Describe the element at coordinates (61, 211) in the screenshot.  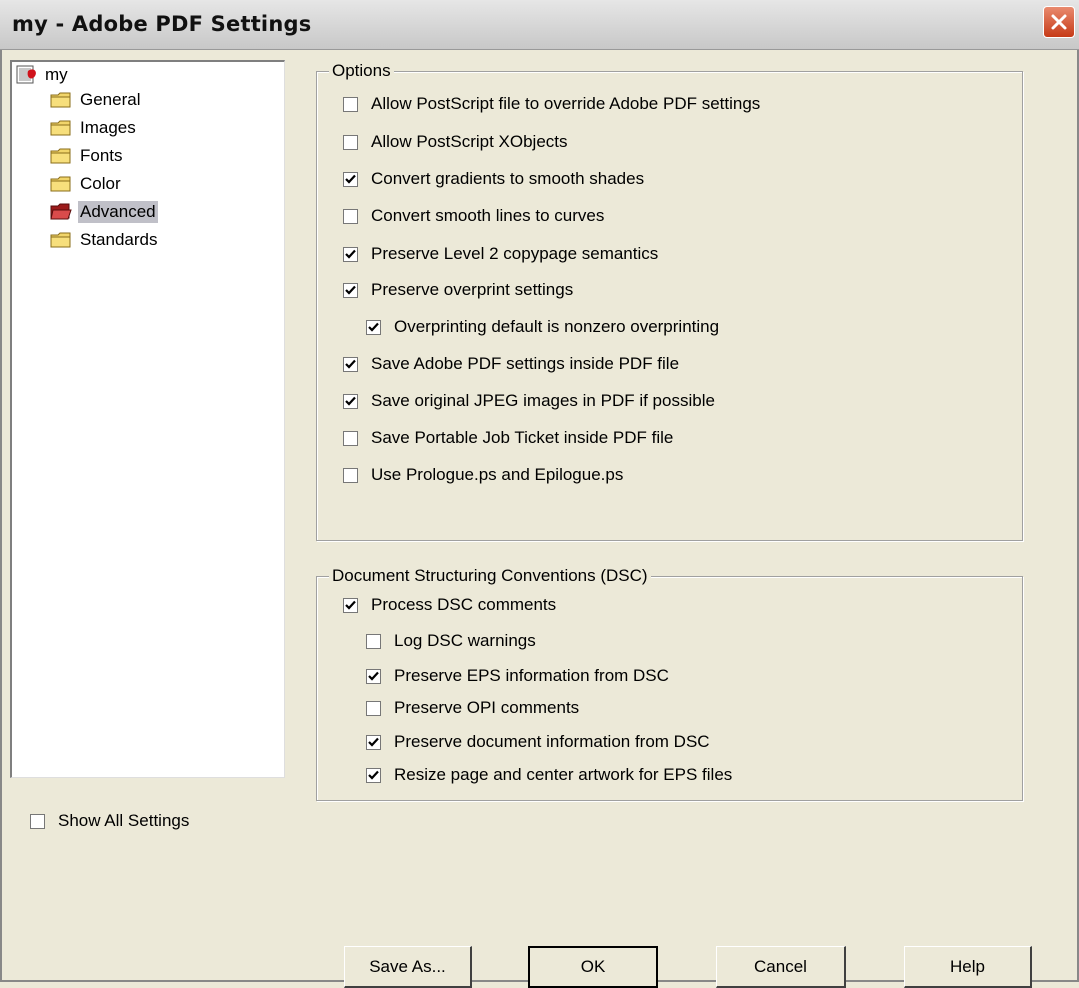
I see `open-folder-icon` at that location.